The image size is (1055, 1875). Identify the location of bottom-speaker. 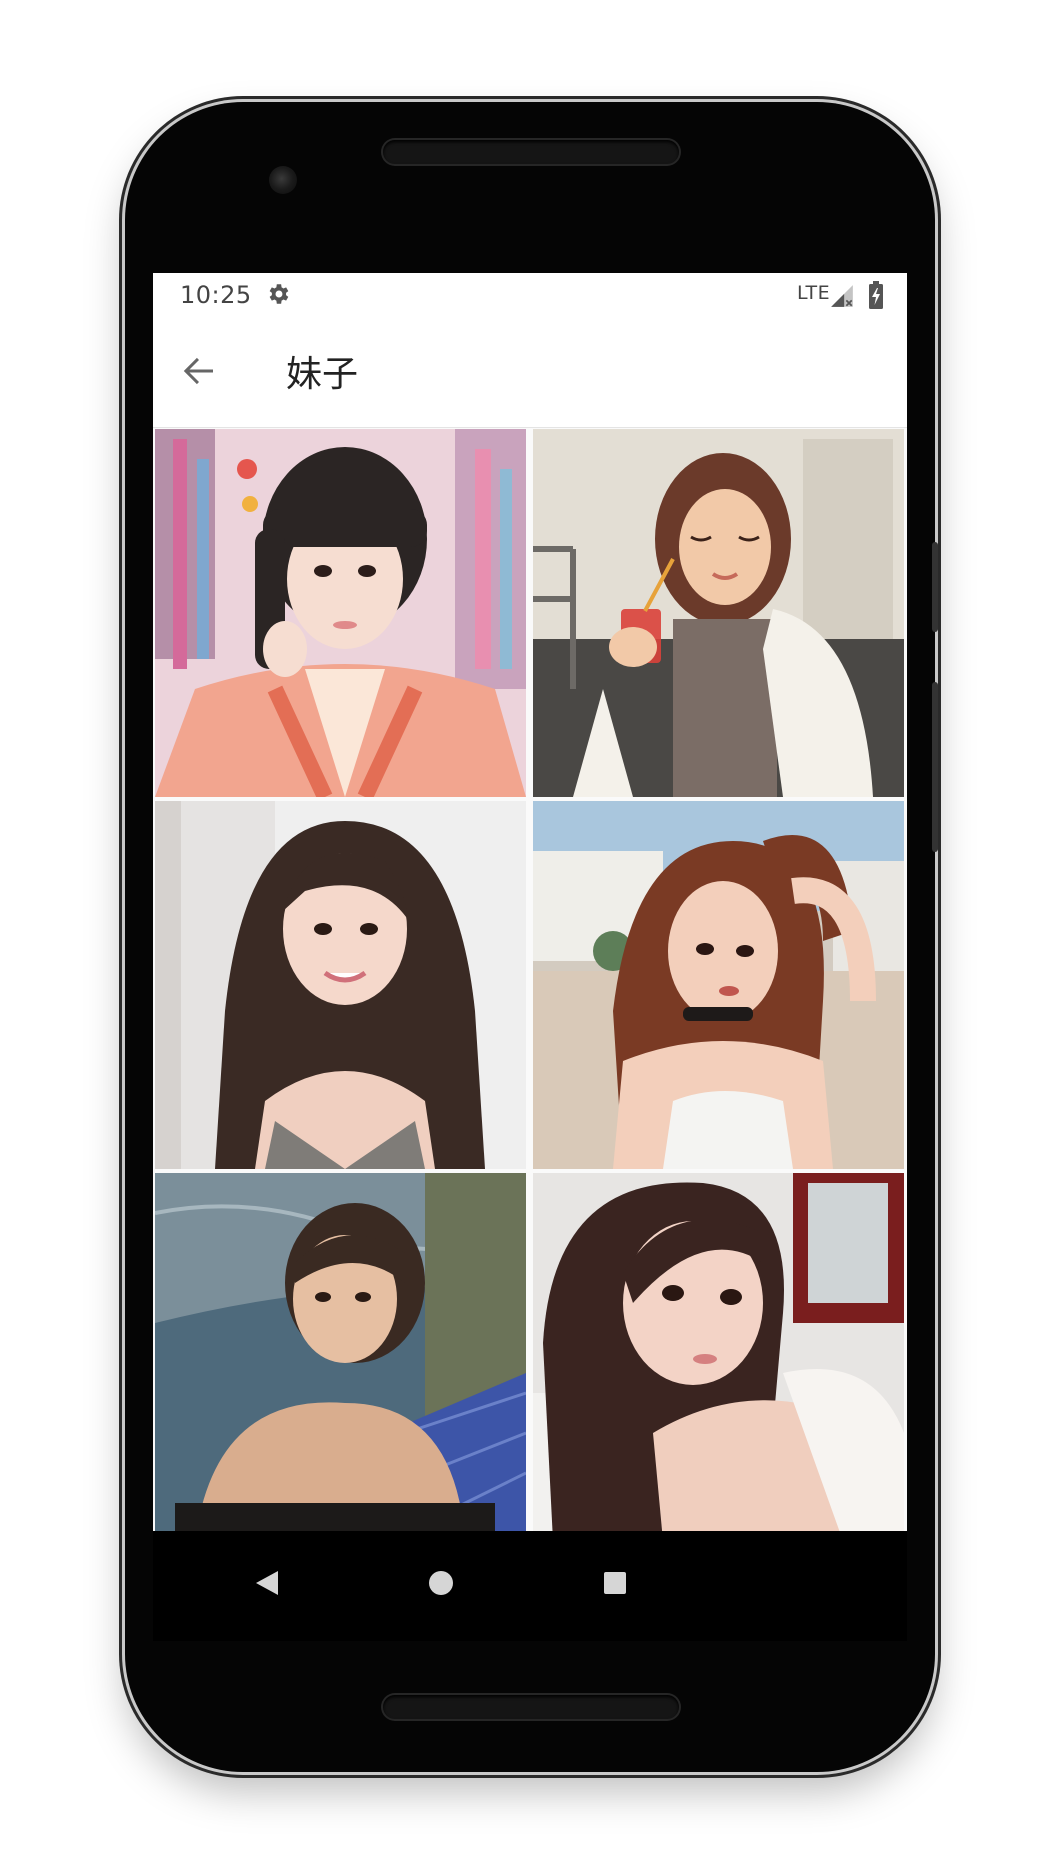
(531, 1707).